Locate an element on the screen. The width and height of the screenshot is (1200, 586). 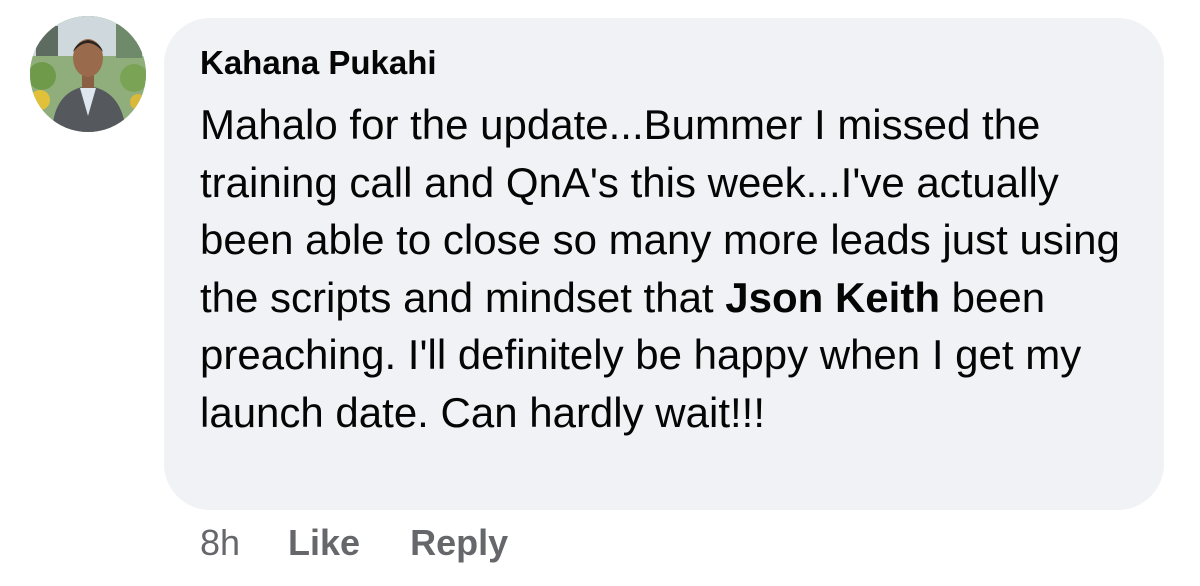
mention-link: Json Keith is located at coordinates (832, 297).